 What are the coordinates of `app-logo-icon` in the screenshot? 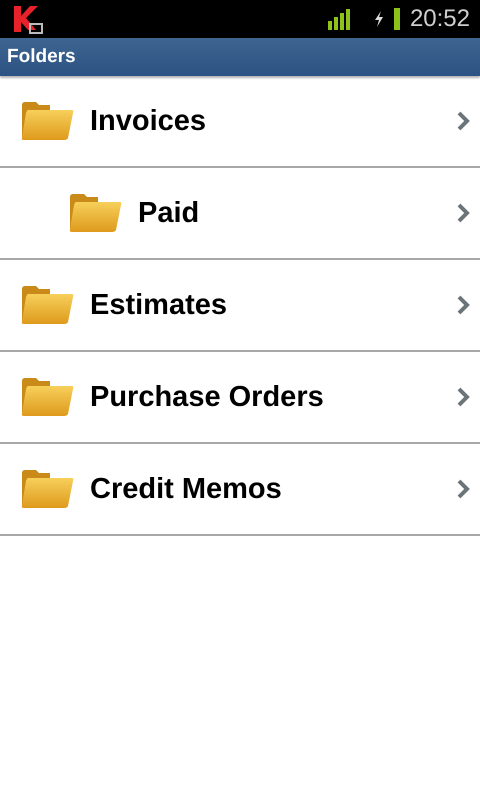 It's located at (28, 19).